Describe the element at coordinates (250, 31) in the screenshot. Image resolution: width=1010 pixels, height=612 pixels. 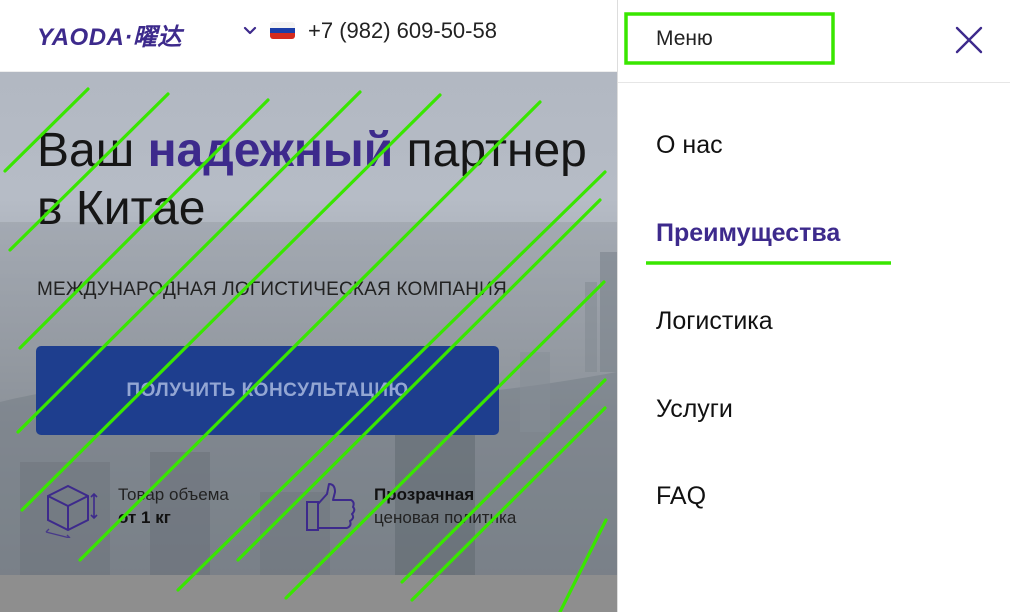
I see `chevron-down-icon` at that location.